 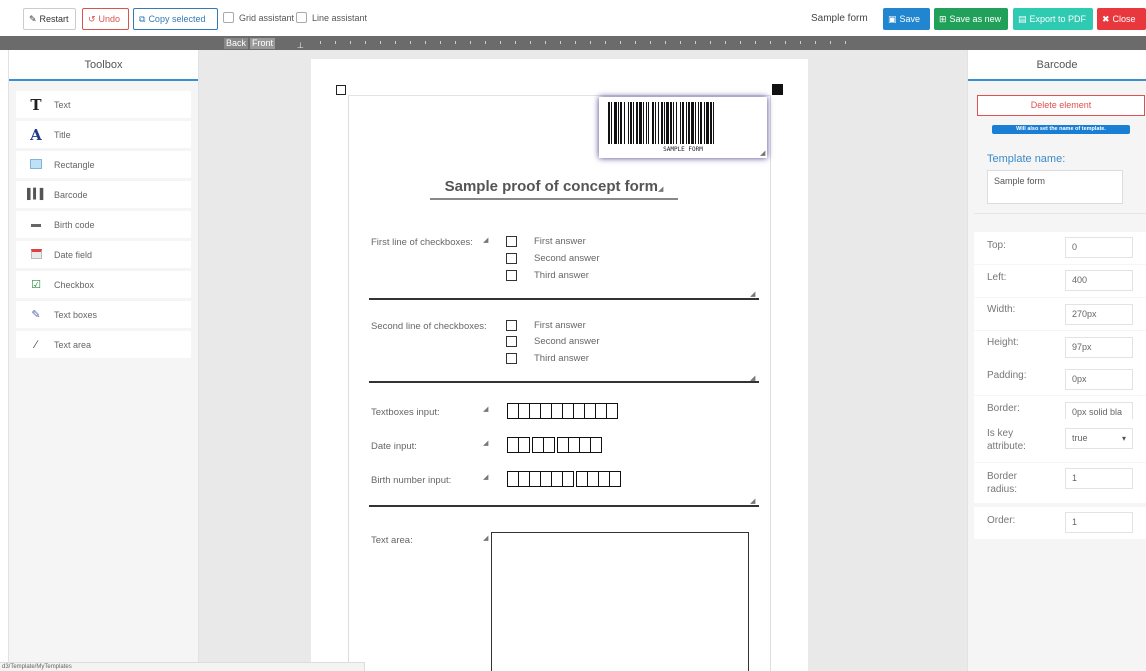 What do you see at coordinates (560, 325) in the screenshot?
I see `checkbox-2-1-label: First answer` at bounding box center [560, 325].